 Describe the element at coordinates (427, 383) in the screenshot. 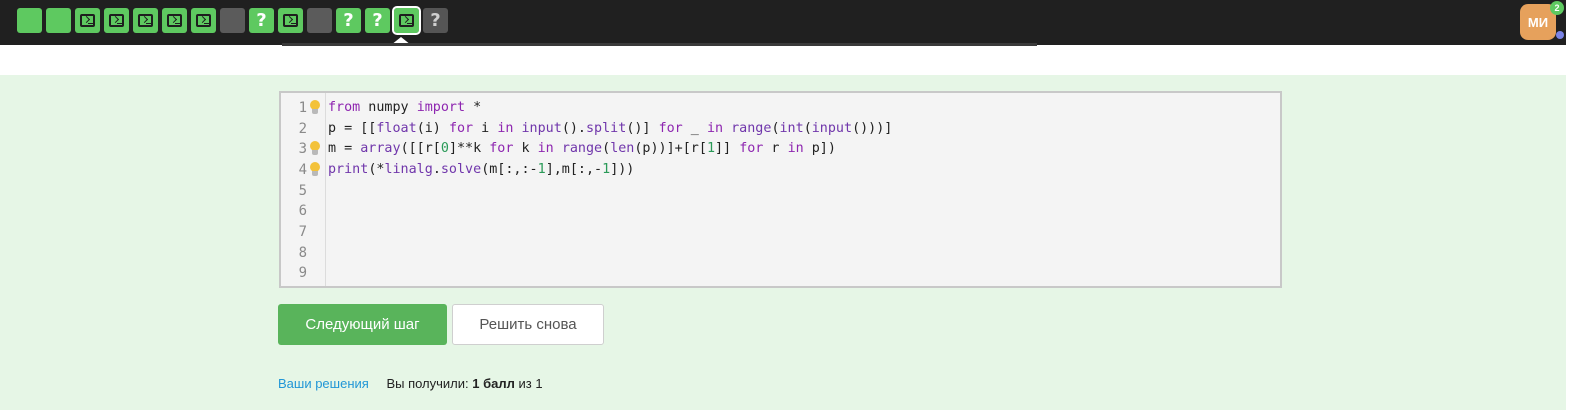

I see `score-prefix: Вы получили:` at that location.